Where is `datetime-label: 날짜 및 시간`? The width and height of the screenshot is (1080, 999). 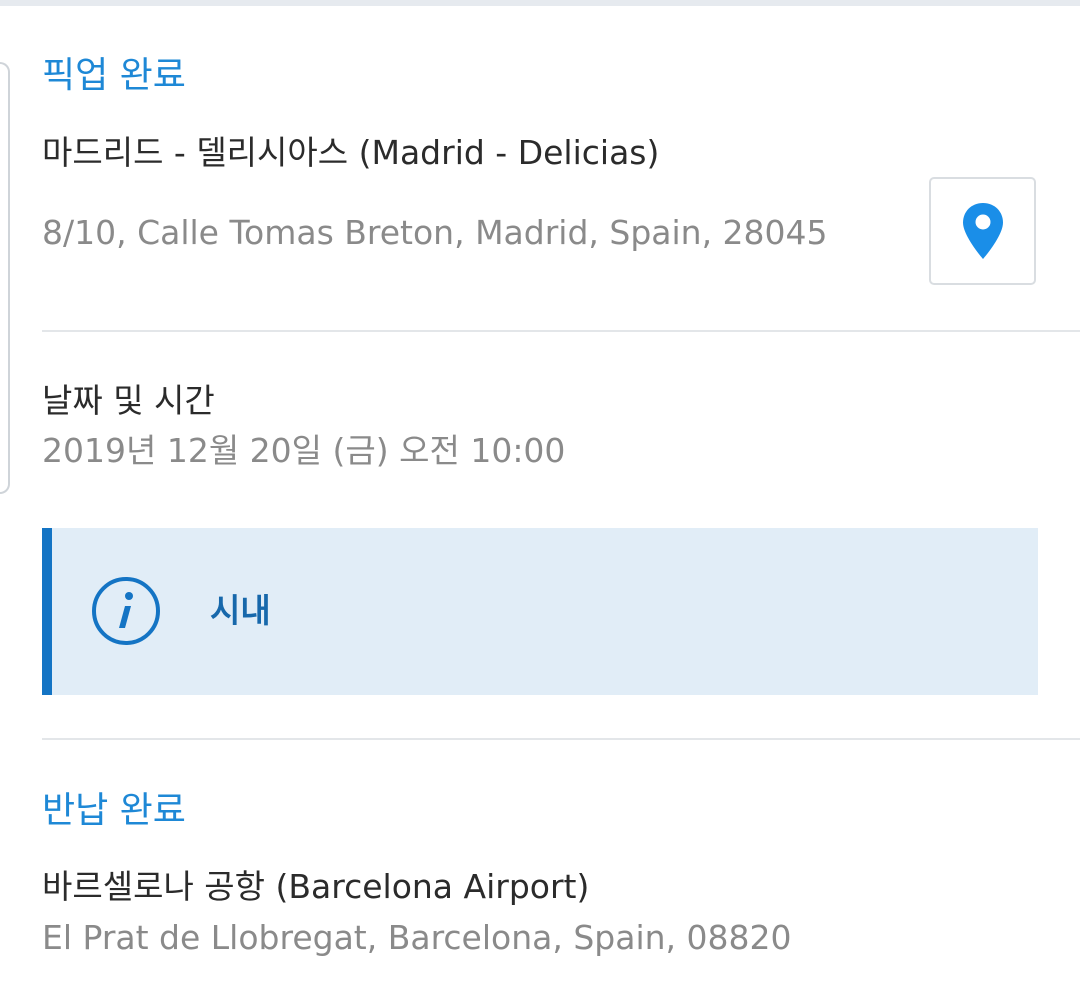
datetime-label: 날짜 및 시간 is located at coordinates (128, 400).